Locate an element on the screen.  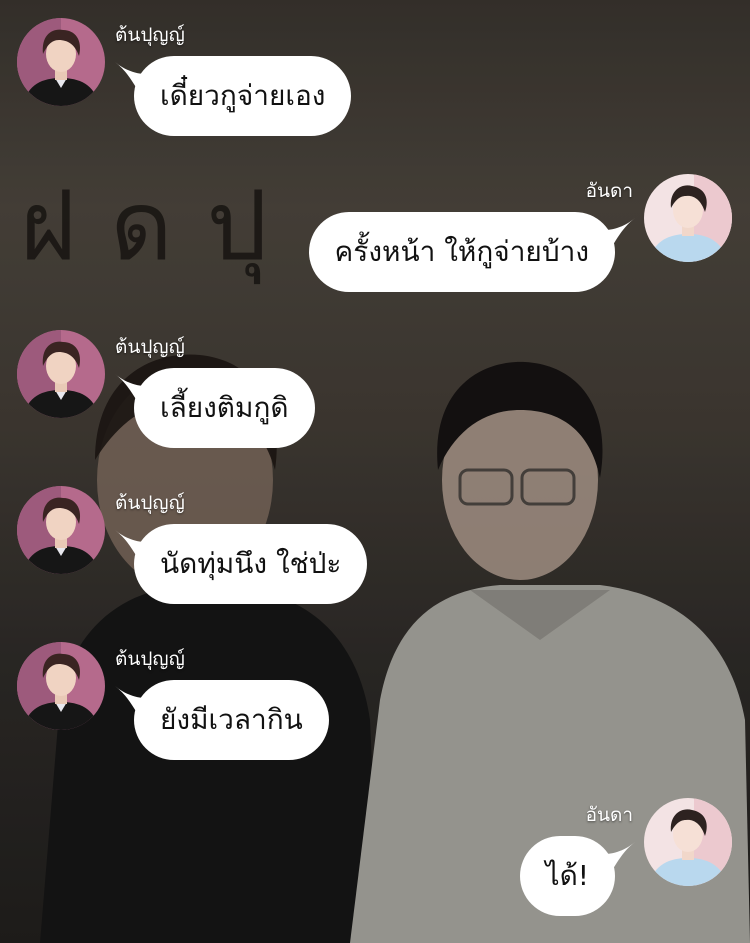
message-bubble: ครั้งหน้า ให้กูจ่ายบ้าง is located at coordinates (461, 252).